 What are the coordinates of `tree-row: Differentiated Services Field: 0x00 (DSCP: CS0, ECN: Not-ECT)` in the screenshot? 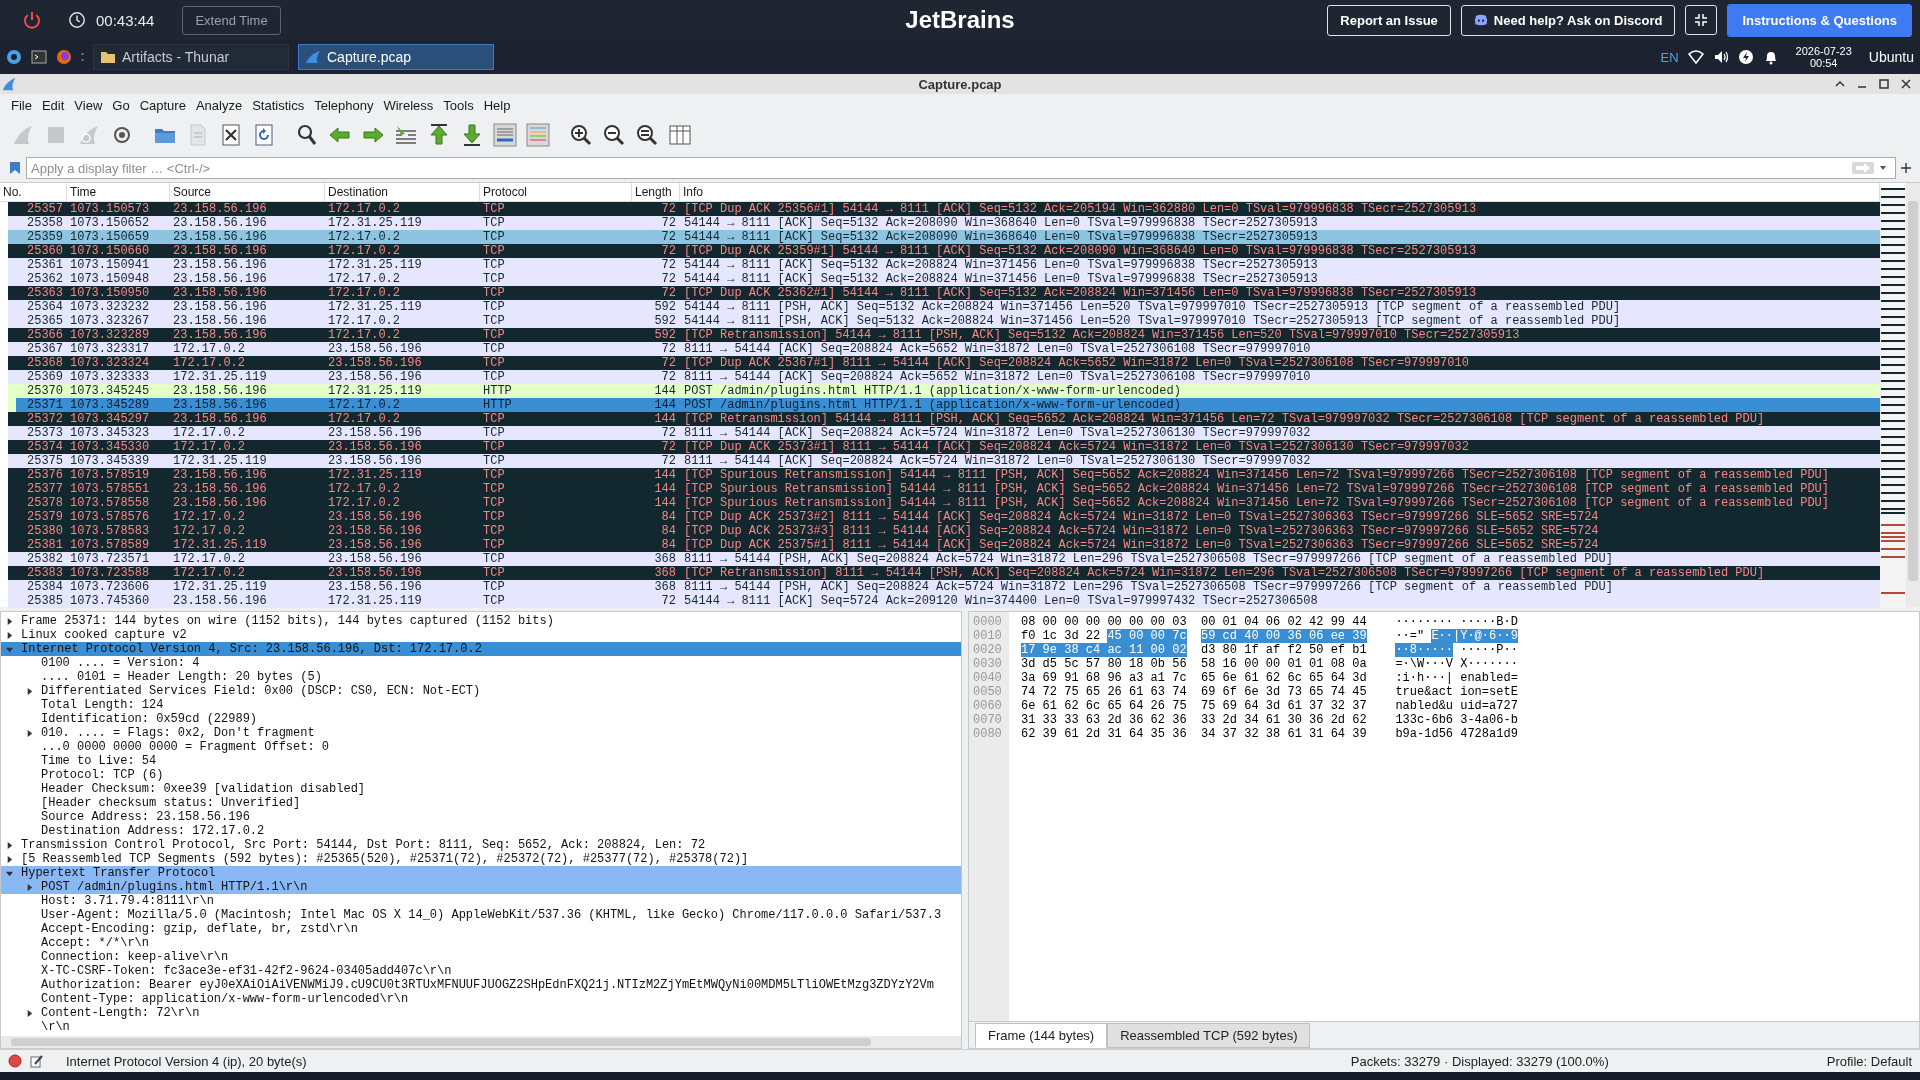 It's located at (481, 691).